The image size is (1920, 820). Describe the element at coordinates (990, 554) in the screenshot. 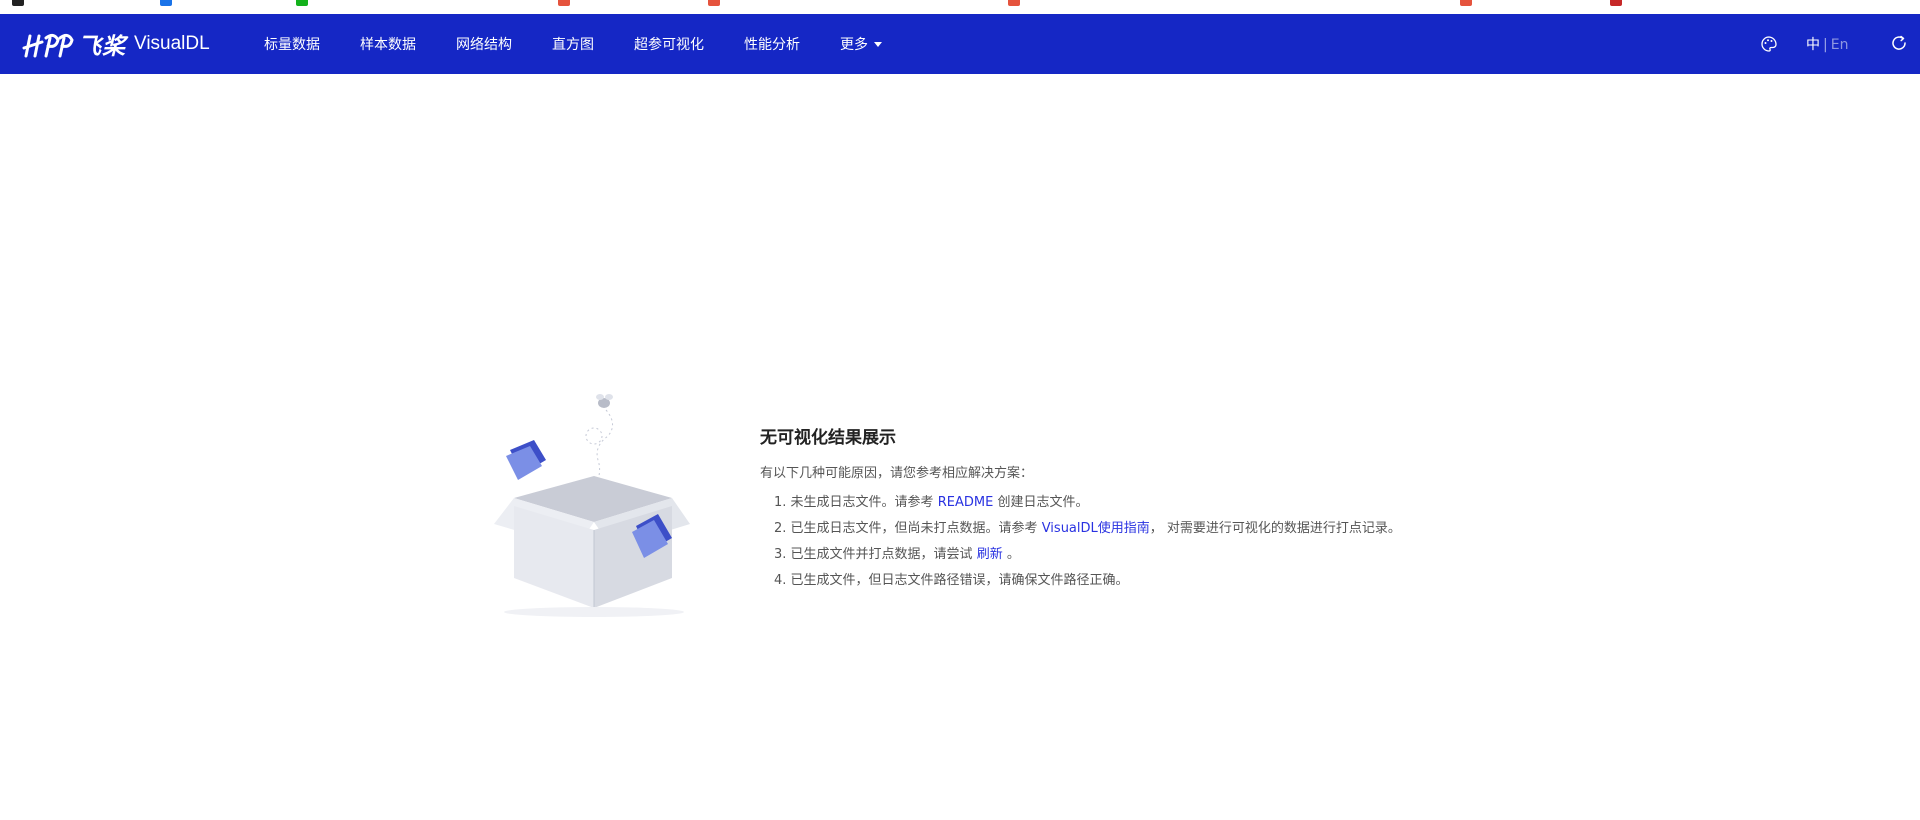

I see `refresh-link: 刷新` at that location.